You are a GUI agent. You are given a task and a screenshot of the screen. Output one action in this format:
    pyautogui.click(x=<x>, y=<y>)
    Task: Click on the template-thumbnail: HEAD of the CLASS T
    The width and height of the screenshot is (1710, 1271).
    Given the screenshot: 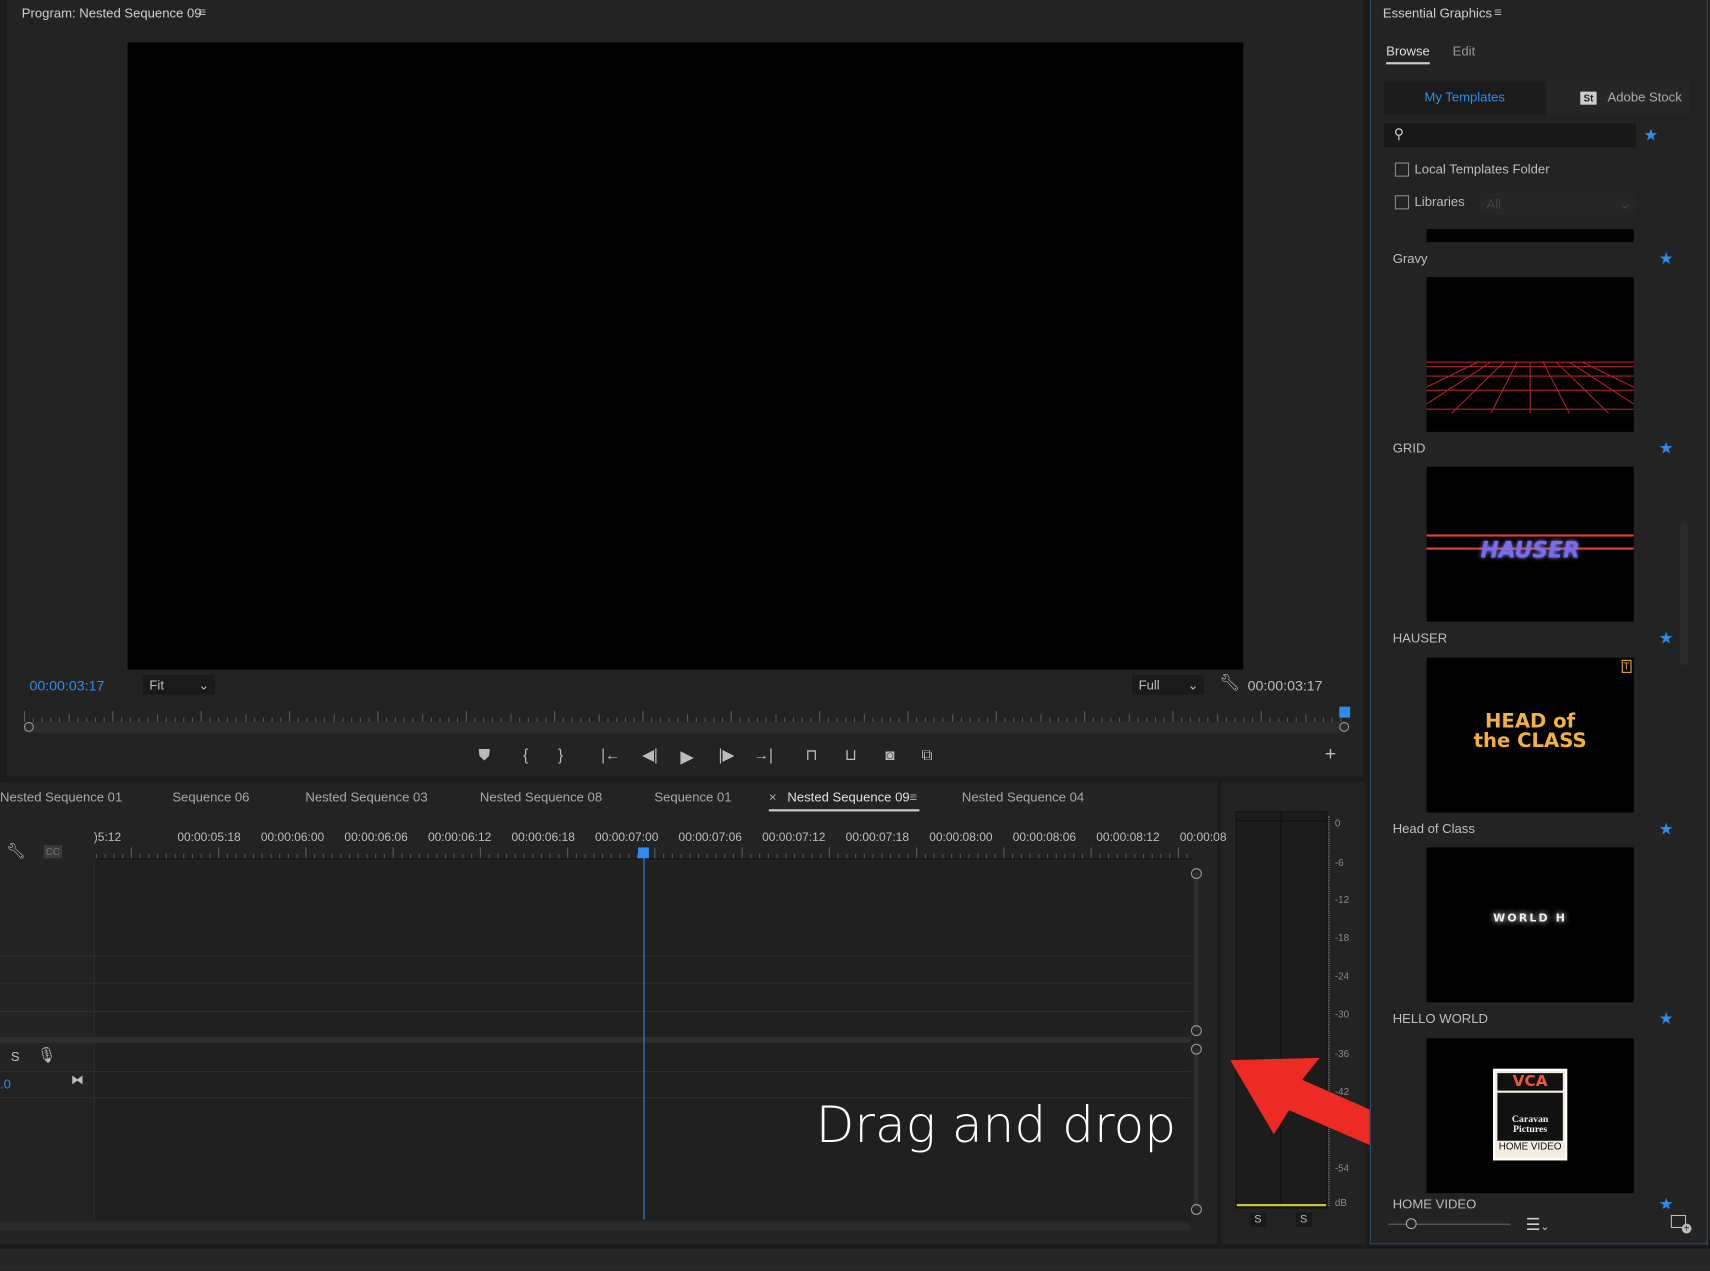 What is the action you would take?
    pyautogui.click(x=1530, y=735)
    